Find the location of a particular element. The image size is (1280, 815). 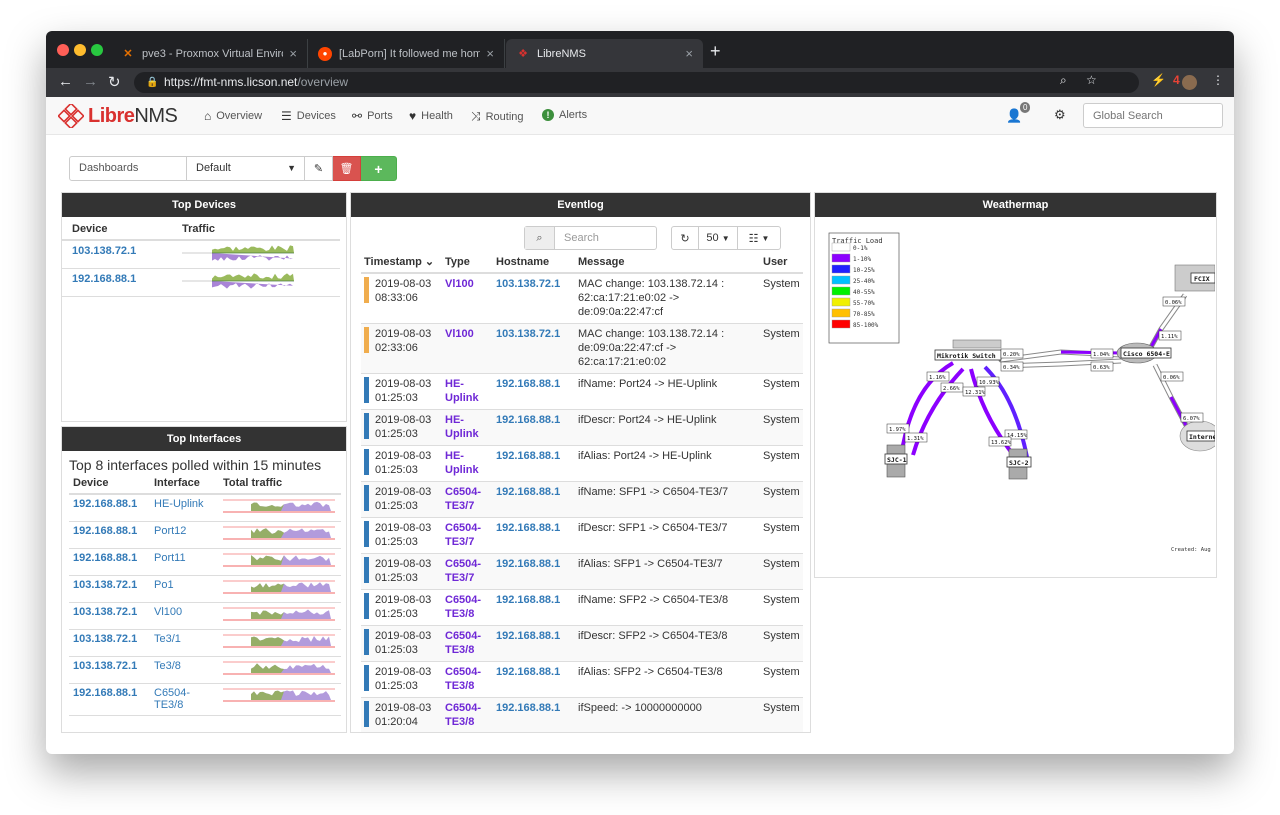

node-internet: Interne is located at coordinates (1197, 436).